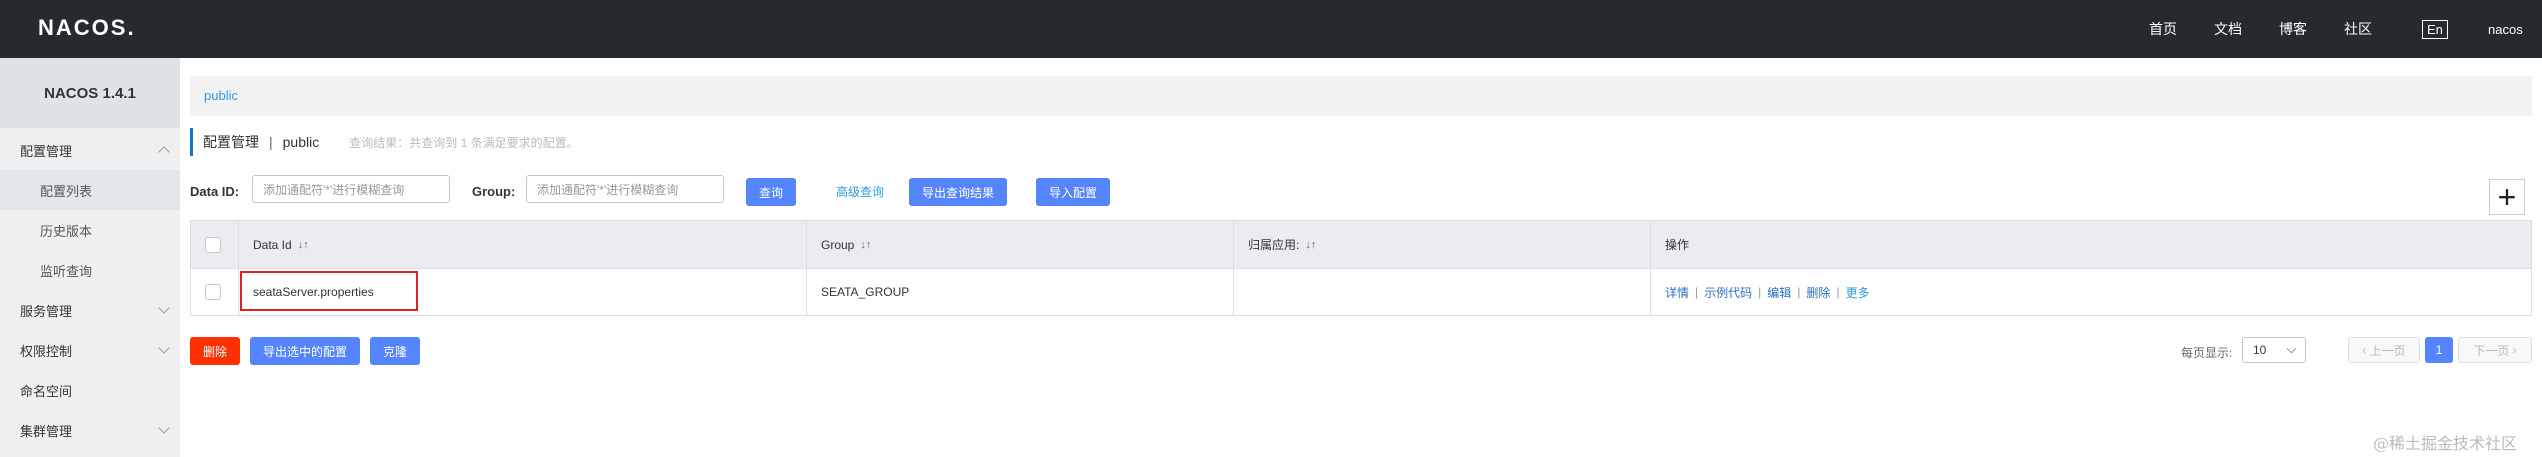 This screenshot has height=457, width=2542. Describe the element at coordinates (90, 350) in the screenshot. I see `sidebar-item-access-control: 权限控制` at that location.